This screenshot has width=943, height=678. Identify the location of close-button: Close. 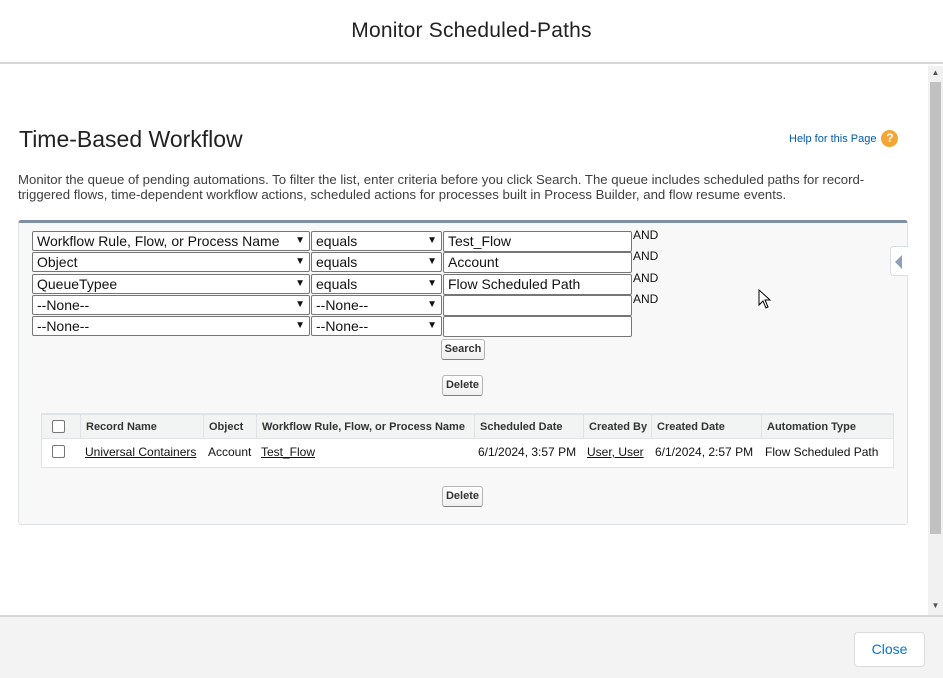
(889, 649).